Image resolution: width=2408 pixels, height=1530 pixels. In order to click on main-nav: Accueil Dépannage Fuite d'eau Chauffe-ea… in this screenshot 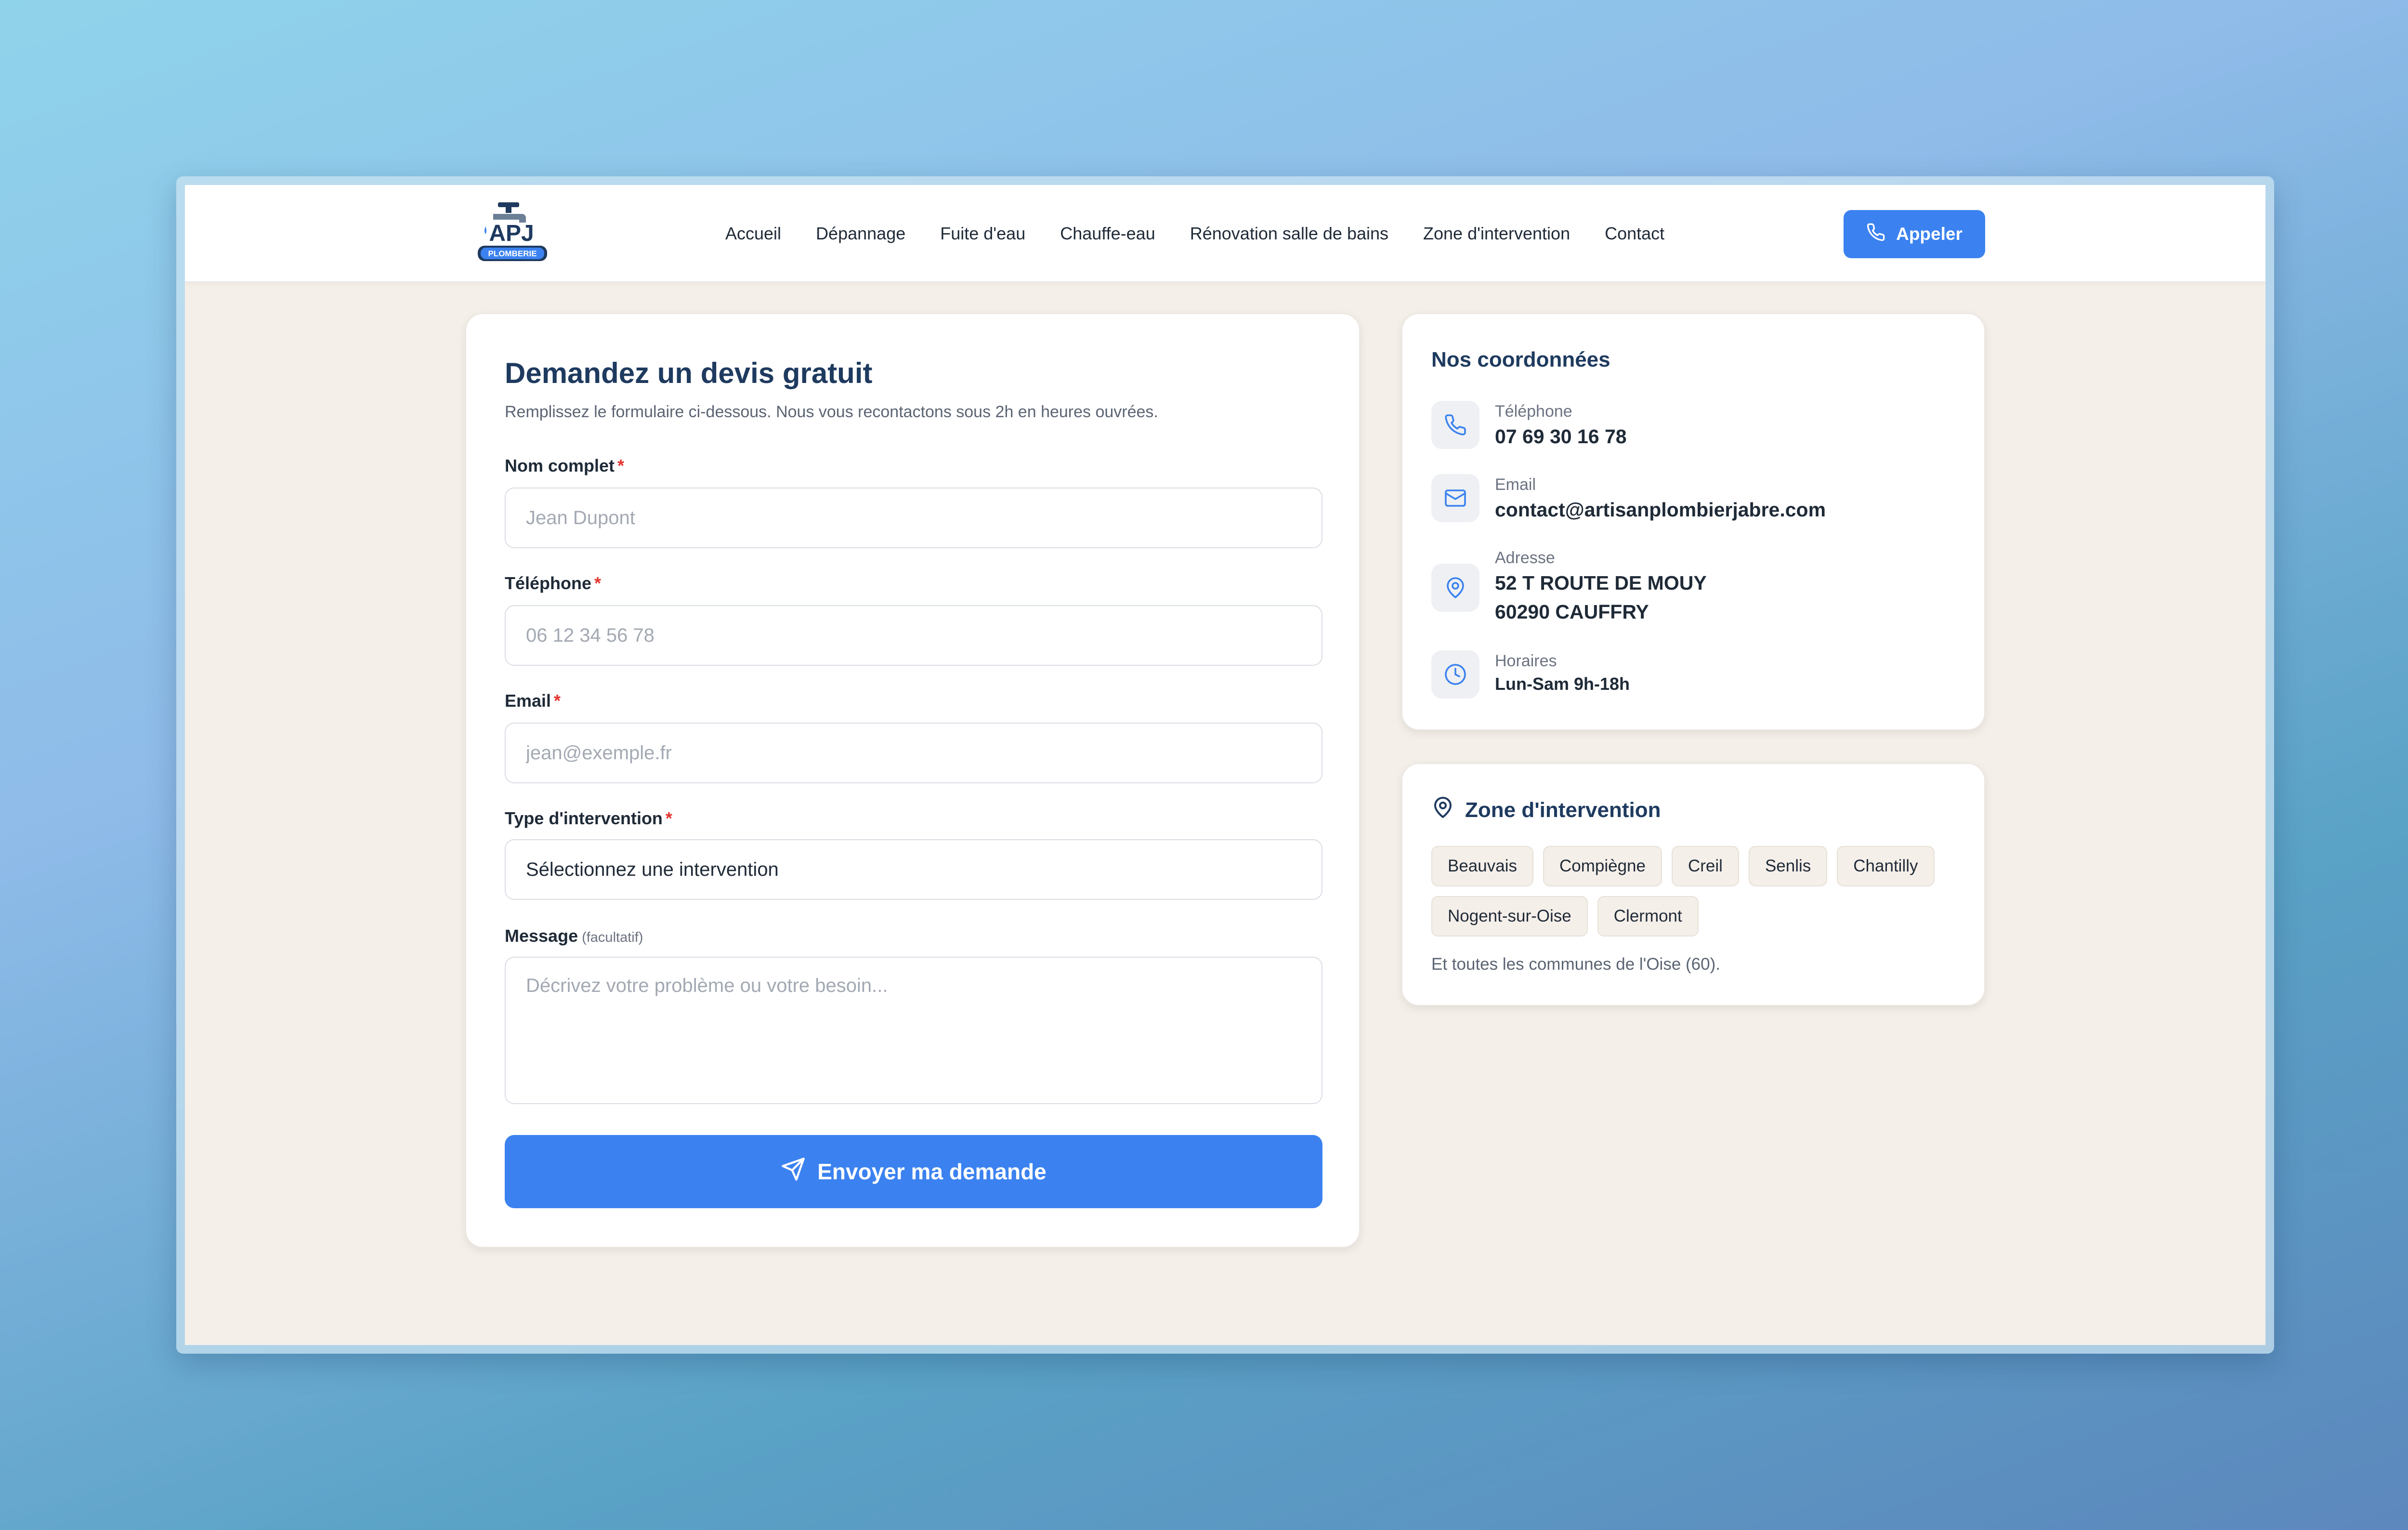, I will do `click(1212, 234)`.